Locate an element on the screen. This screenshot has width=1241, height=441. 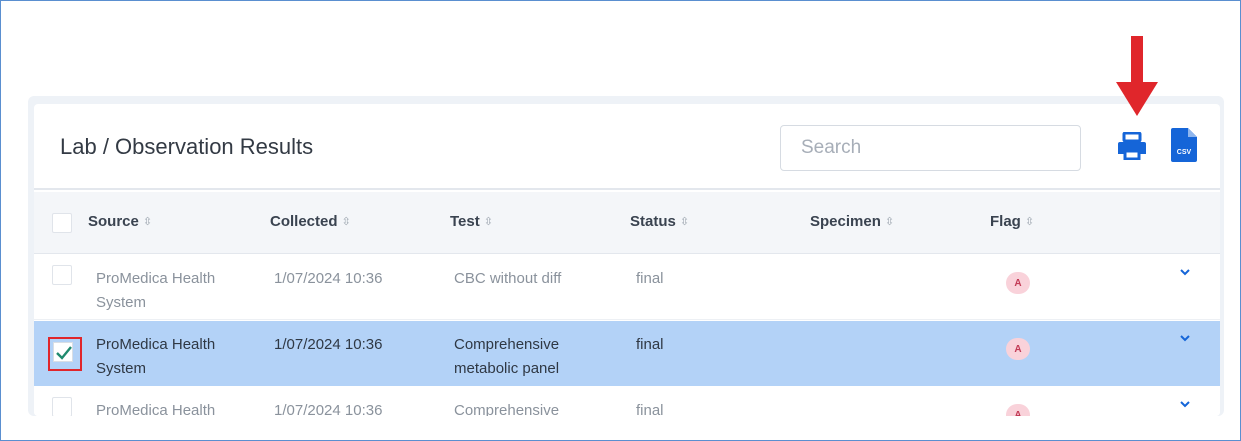
column-header-flag: Flag ⇳ is located at coordinates (1012, 221).